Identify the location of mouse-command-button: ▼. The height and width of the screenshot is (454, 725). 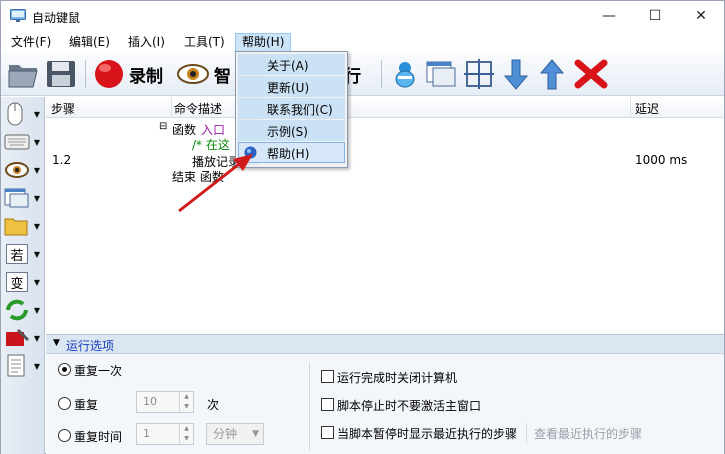
(23, 114).